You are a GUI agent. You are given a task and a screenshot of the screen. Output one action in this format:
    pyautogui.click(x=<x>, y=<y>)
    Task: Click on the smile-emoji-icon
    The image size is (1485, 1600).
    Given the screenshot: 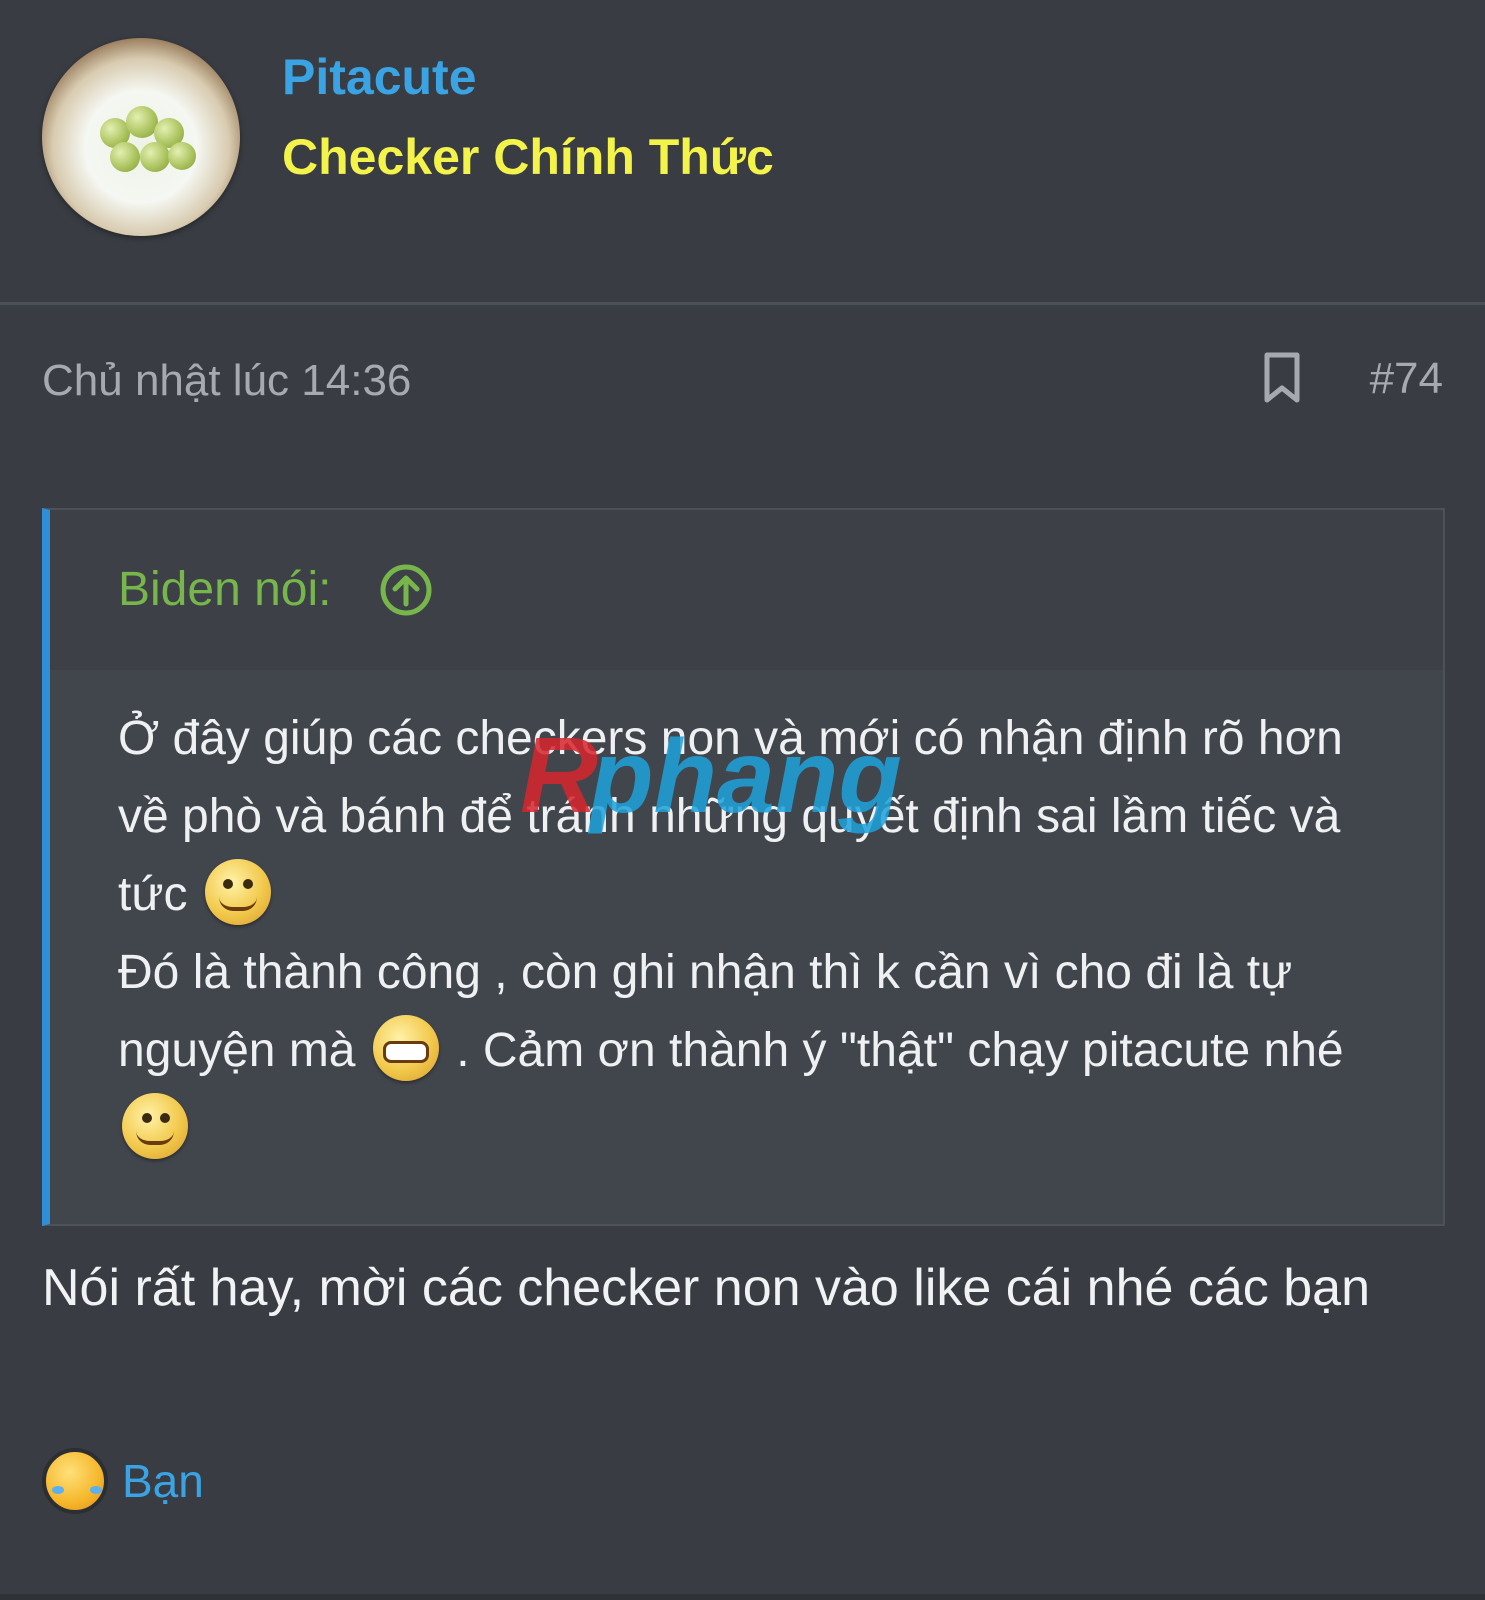 What is the action you would take?
    pyautogui.click(x=155, y=1126)
    